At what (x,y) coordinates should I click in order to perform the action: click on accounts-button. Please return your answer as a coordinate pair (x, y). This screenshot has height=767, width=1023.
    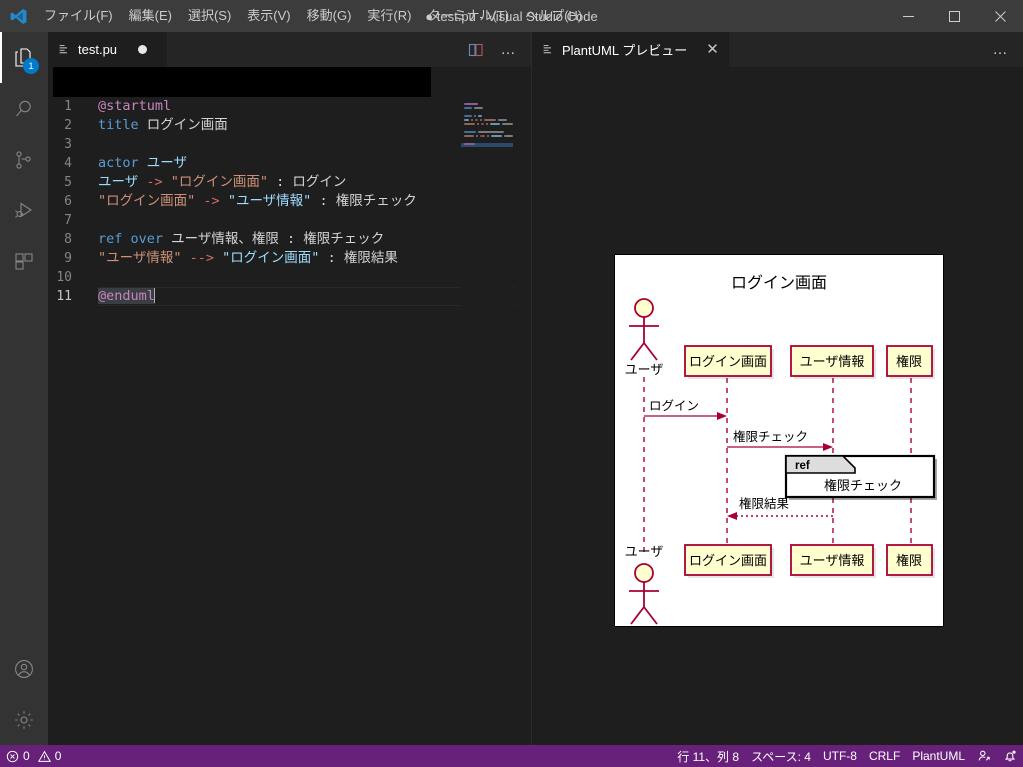
    Looking at the image, I should click on (24, 668).